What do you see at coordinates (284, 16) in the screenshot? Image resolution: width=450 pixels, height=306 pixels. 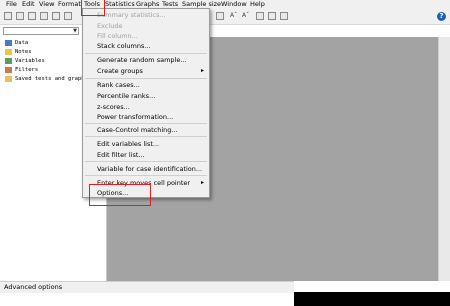 I see `chart-icon` at bounding box center [284, 16].